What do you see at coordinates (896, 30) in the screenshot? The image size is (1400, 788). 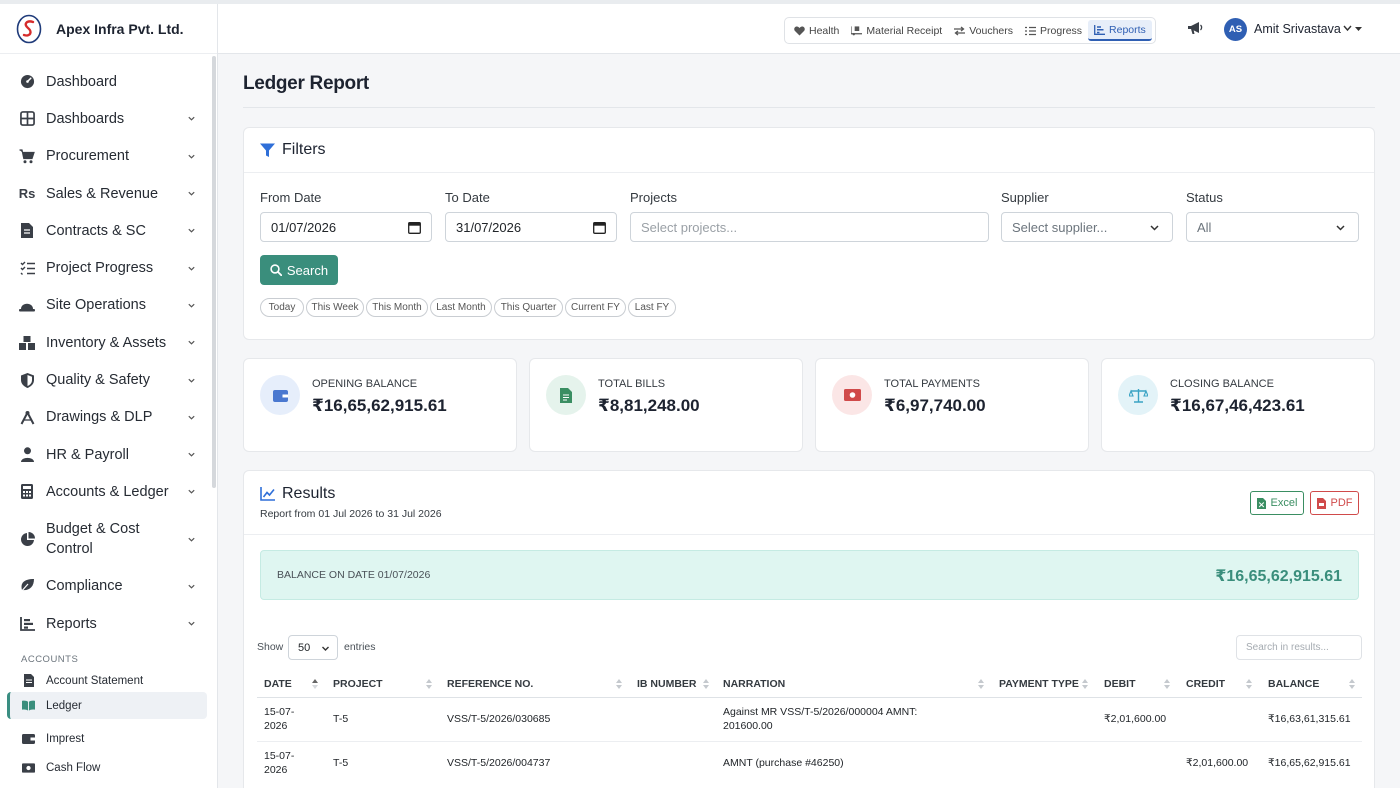 I see `topnav-material-receipt: Material Receipt` at bounding box center [896, 30].